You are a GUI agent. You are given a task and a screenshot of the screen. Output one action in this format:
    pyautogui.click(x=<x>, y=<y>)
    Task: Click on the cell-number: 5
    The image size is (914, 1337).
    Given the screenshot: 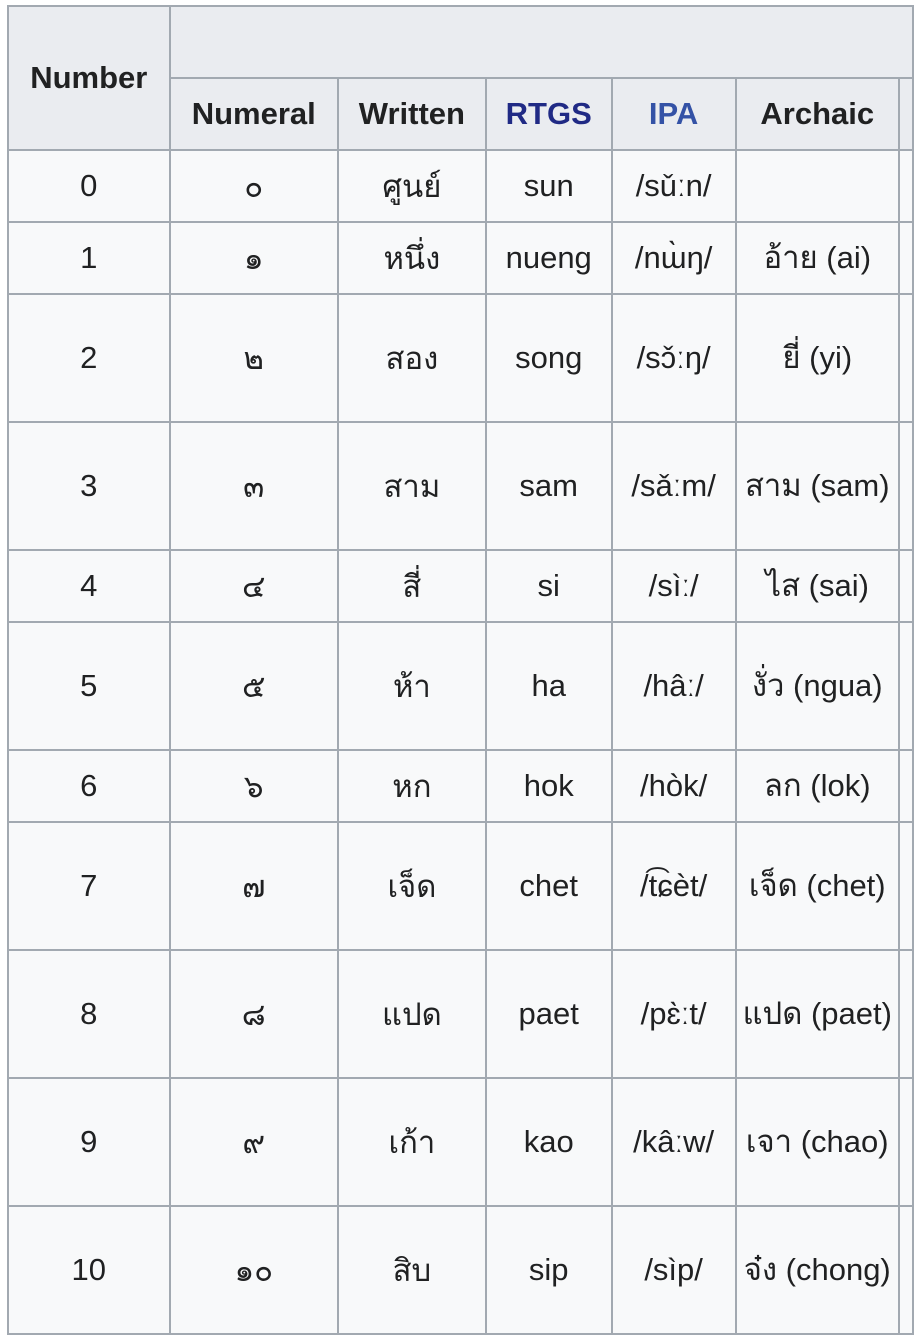 What is the action you would take?
    pyautogui.click(x=89, y=686)
    